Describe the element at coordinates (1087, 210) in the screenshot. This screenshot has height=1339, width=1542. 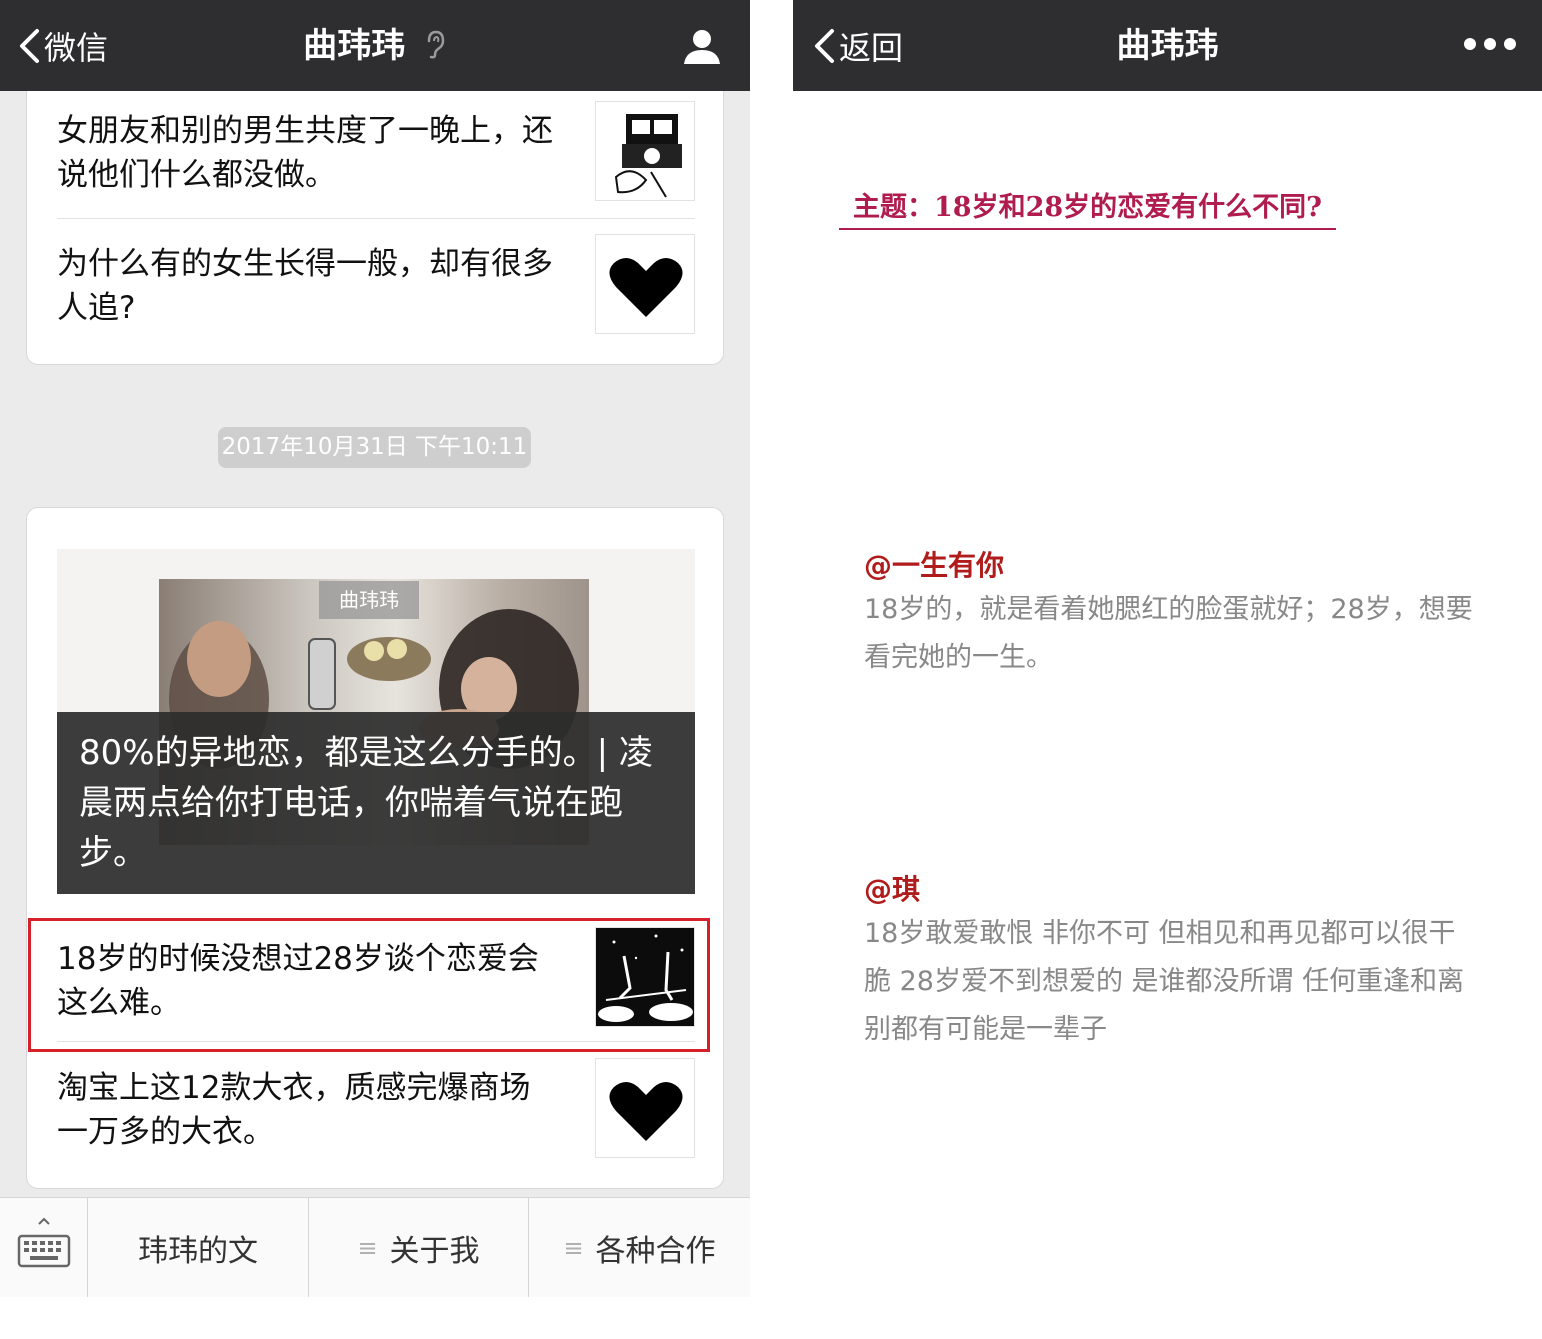
I see `article-topic: 主题：18岁和28岁的恋爱有什么不同?` at that location.